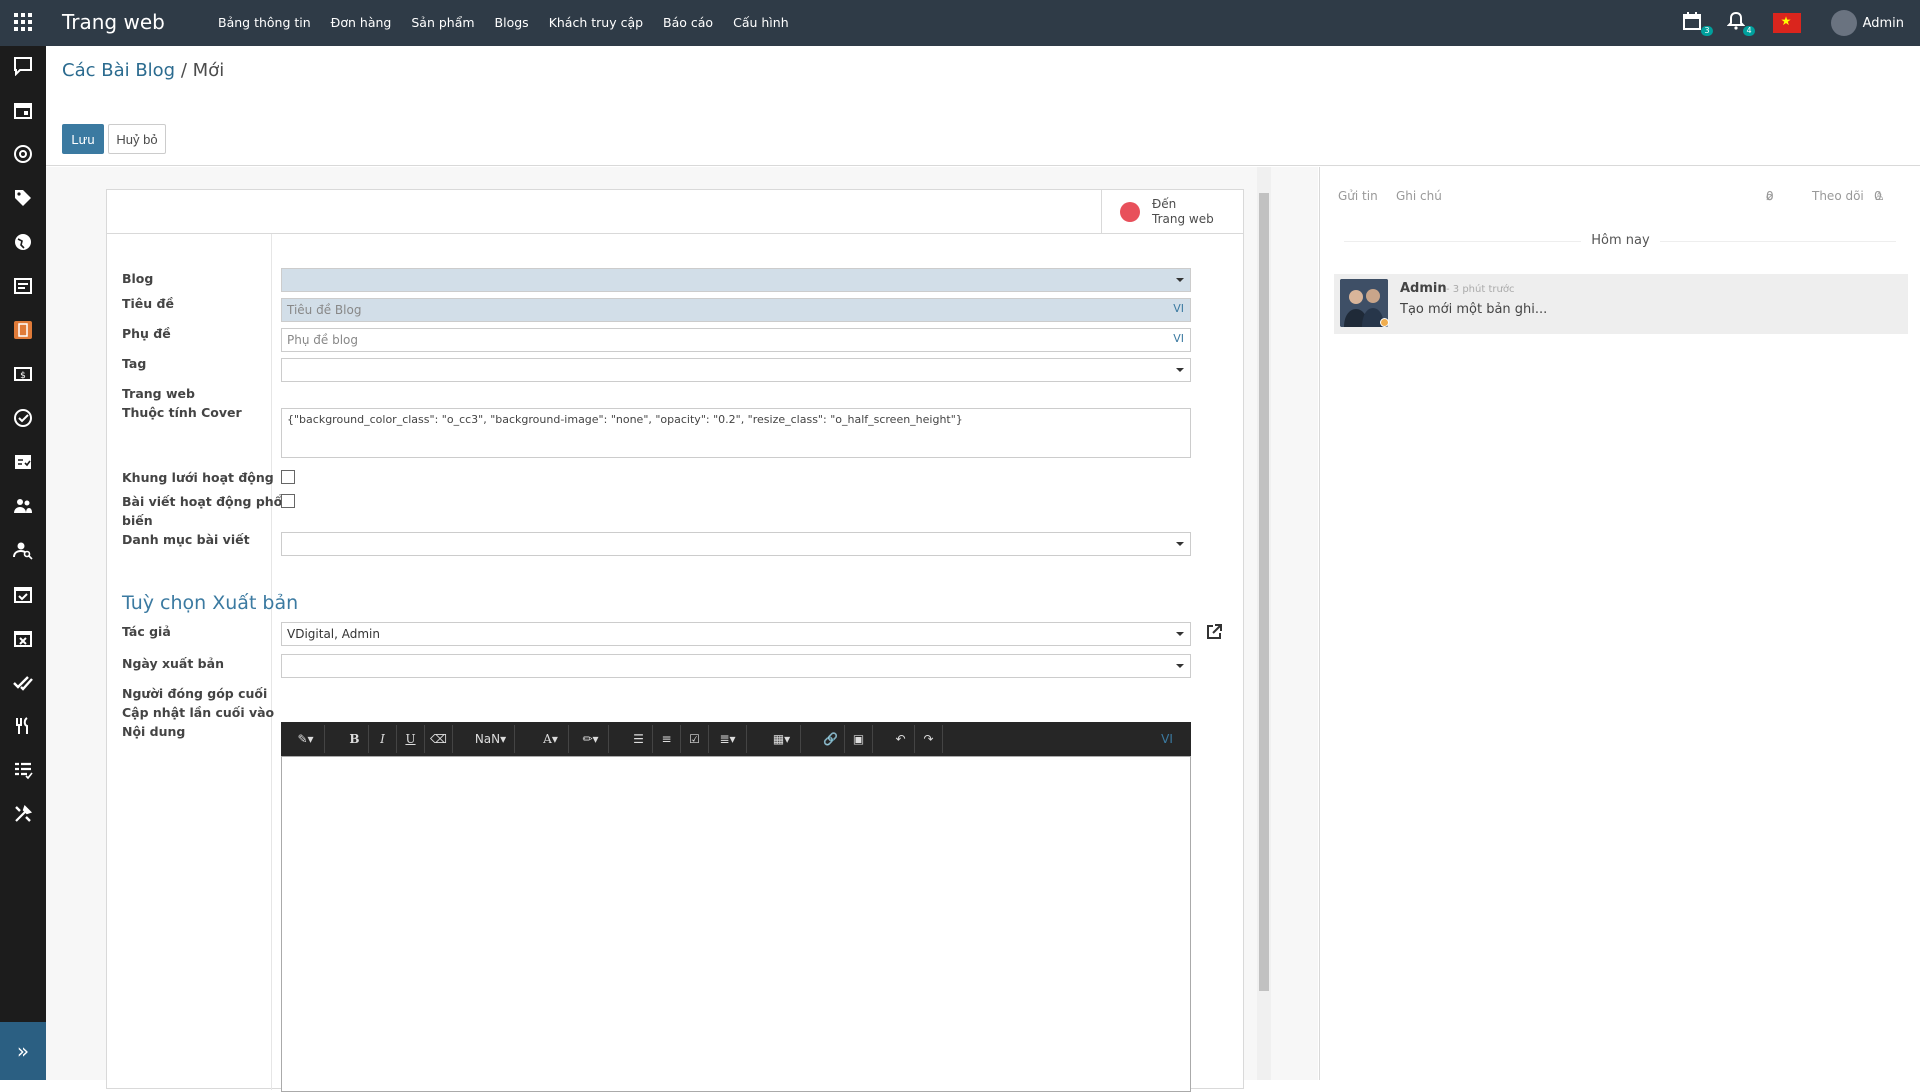 This screenshot has height=1092, width=1920. I want to click on breadcrumb-blog-posts: Các Bài Blog, so click(118, 70).